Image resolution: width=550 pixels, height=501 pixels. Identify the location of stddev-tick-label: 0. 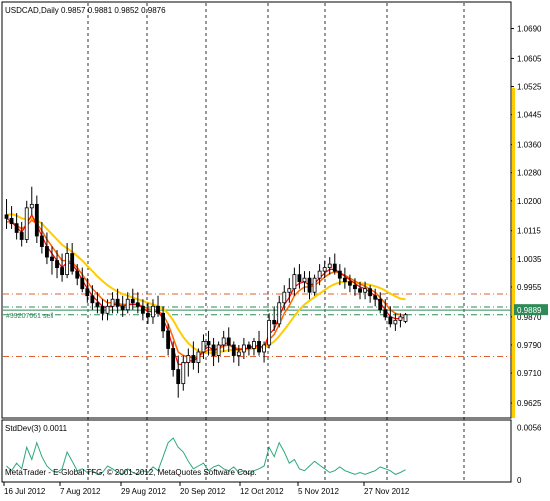
(519, 480).